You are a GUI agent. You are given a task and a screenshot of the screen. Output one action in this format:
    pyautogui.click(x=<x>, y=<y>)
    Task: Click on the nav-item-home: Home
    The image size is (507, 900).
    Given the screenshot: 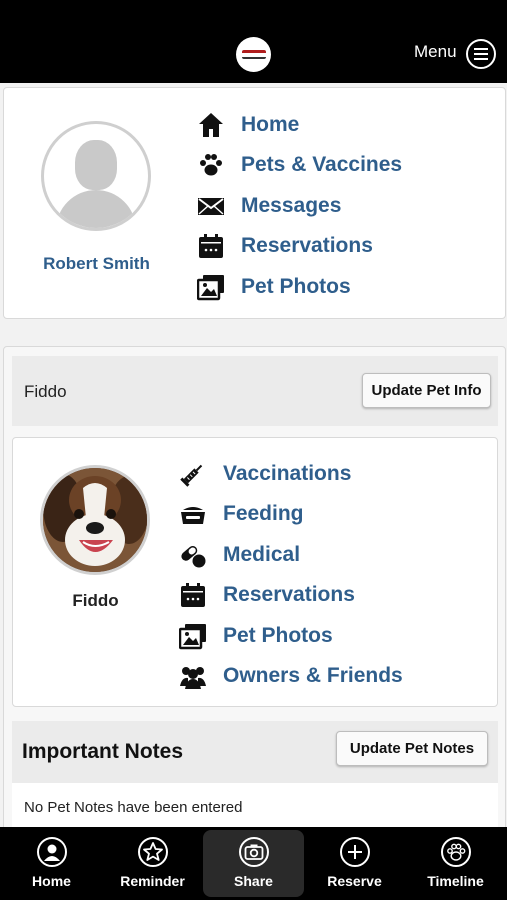 What is the action you would take?
    pyautogui.click(x=247, y=125)
    